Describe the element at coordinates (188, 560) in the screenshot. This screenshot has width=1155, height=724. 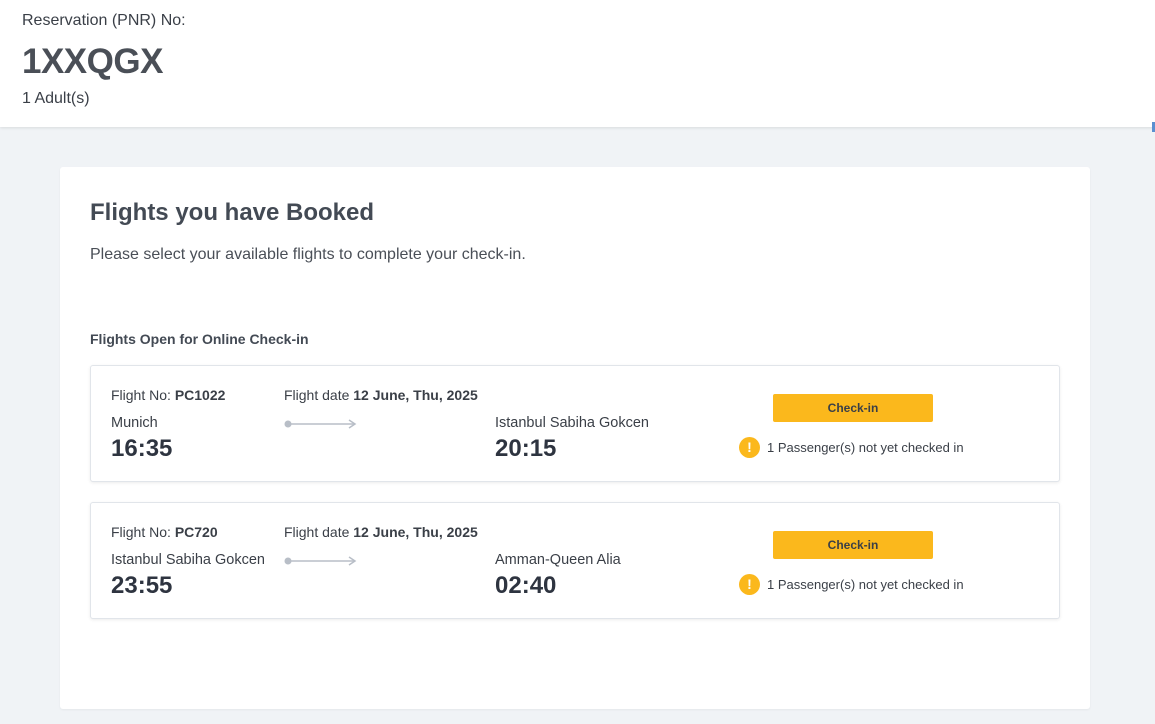
I see `origin-city: Istanbul Sabiha Gokcen` at that location.